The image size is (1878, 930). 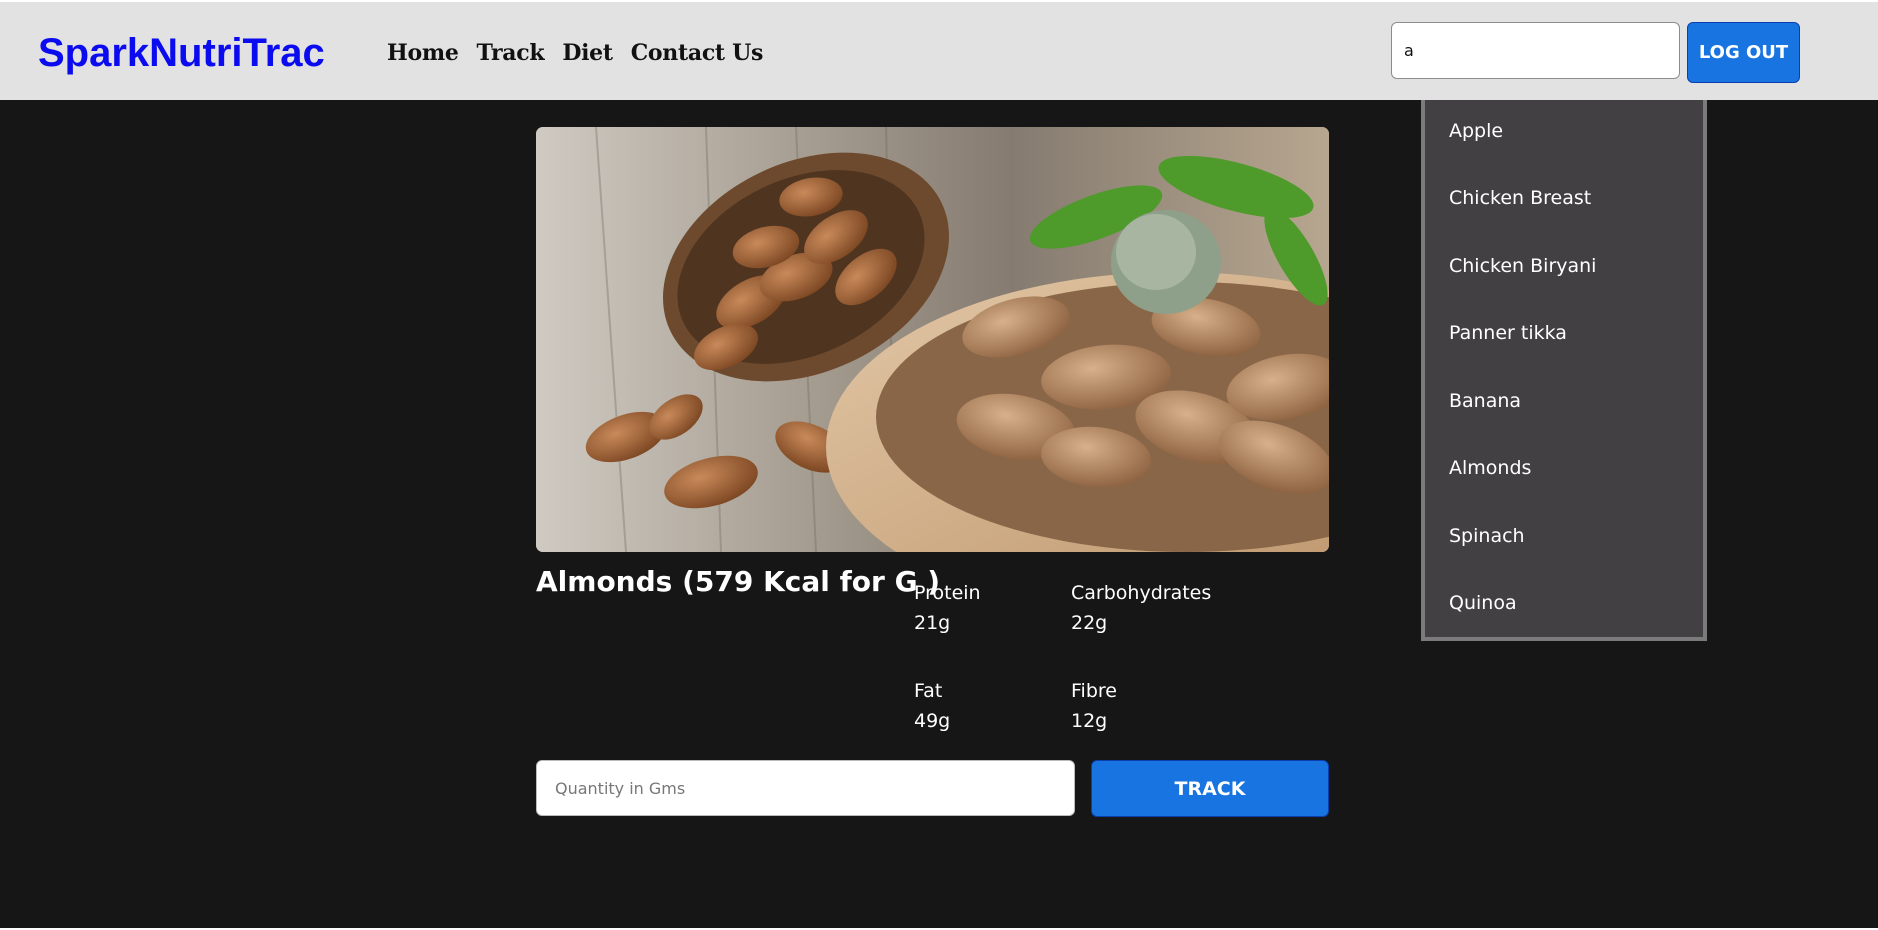 I want to click on nutrient-carbohydrates-label: Carbohydrates, so click(x=1141, y=593).